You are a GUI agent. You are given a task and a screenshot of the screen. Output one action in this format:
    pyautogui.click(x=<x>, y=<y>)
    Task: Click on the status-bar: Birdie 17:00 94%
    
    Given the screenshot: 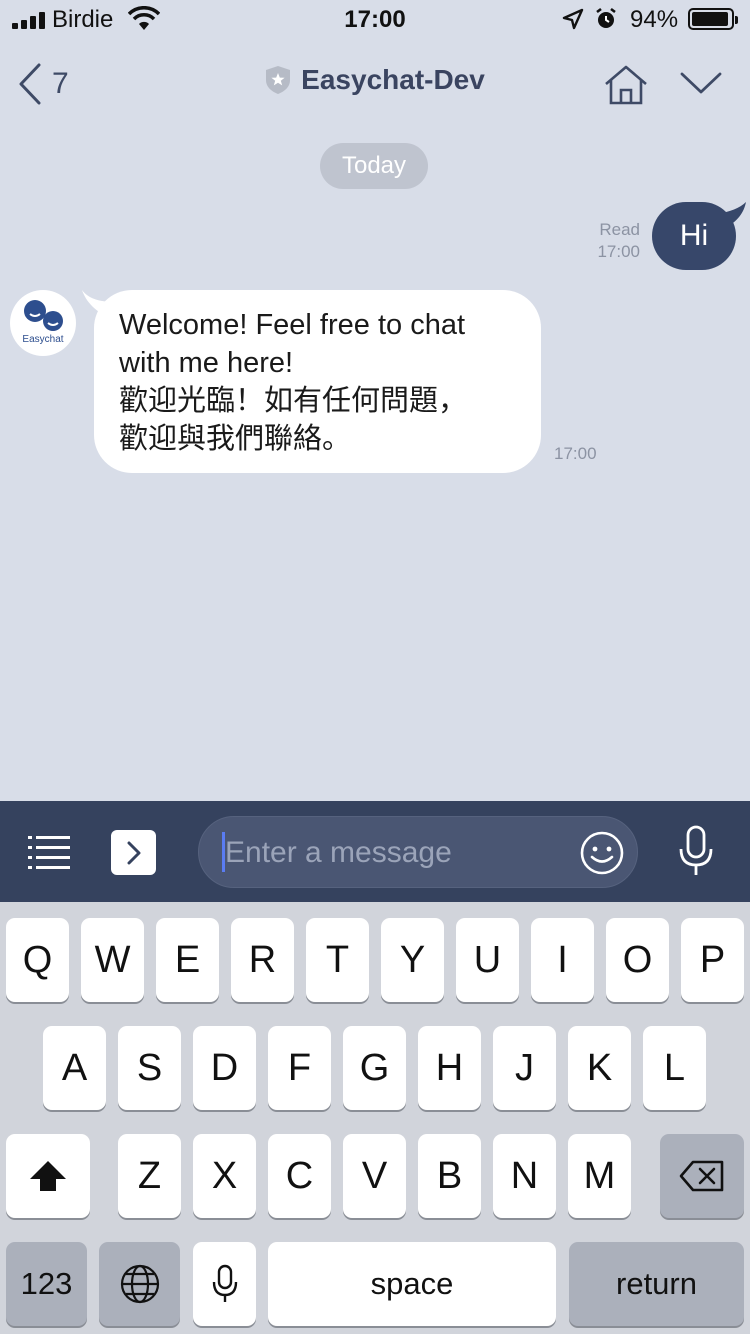 What is the action you would take?
    pyautogui.click(x=375, y=20)
    